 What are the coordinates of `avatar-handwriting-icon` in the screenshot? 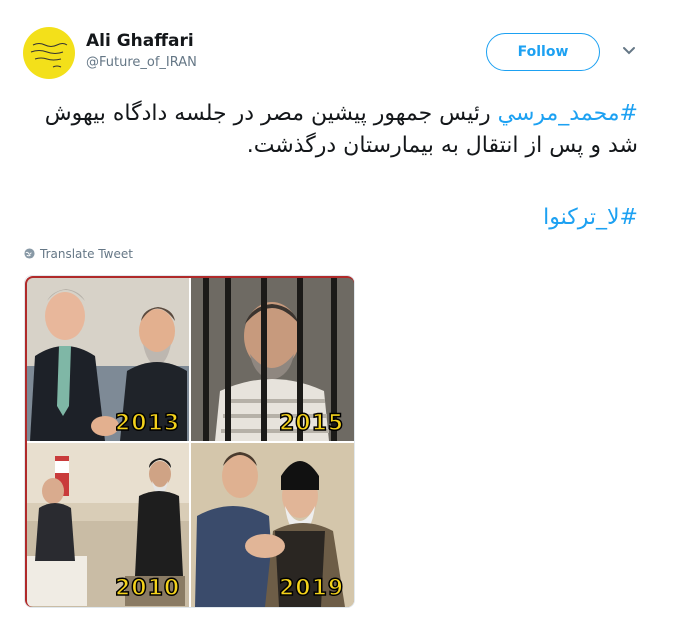 It's located at (49, 55).